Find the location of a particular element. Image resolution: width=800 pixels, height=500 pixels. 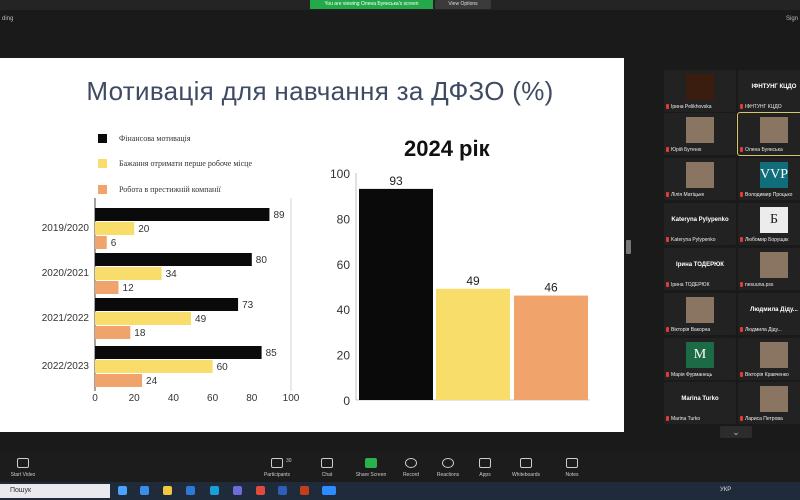

x-tick-label: 0 is located at coordinates (95, 398).